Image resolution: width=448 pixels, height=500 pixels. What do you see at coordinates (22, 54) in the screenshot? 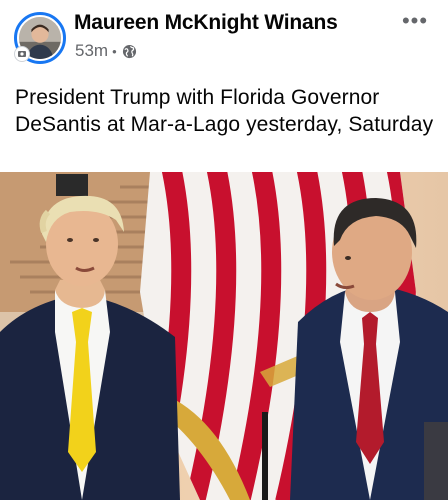
I see `profile-badge-icon` at bounding box center [22, 54].